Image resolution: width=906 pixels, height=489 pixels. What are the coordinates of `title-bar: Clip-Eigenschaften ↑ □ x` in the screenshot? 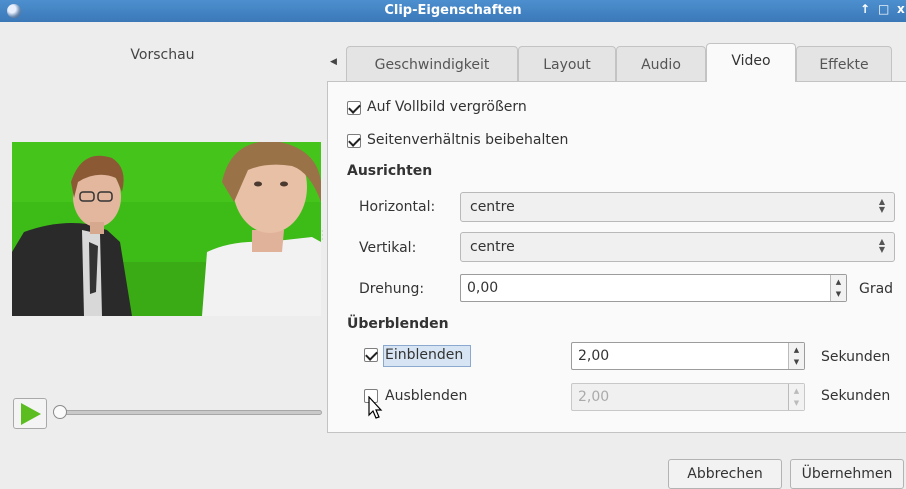 It's located at (453, 11).